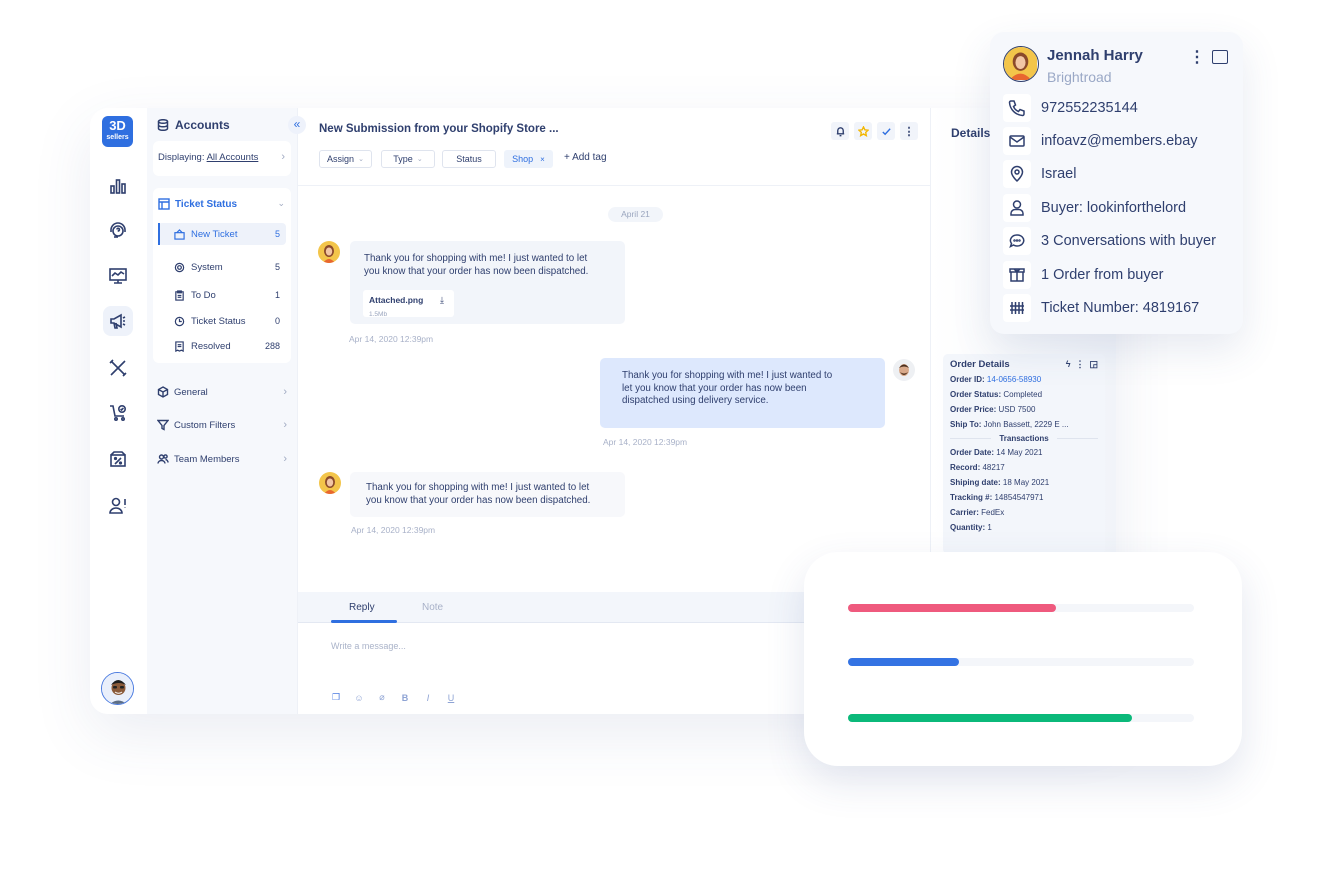  What do you see at coordinates (1017, 208) in the screenshot?
I see `user-icon-wrap` at bounding box center [1017, 208].